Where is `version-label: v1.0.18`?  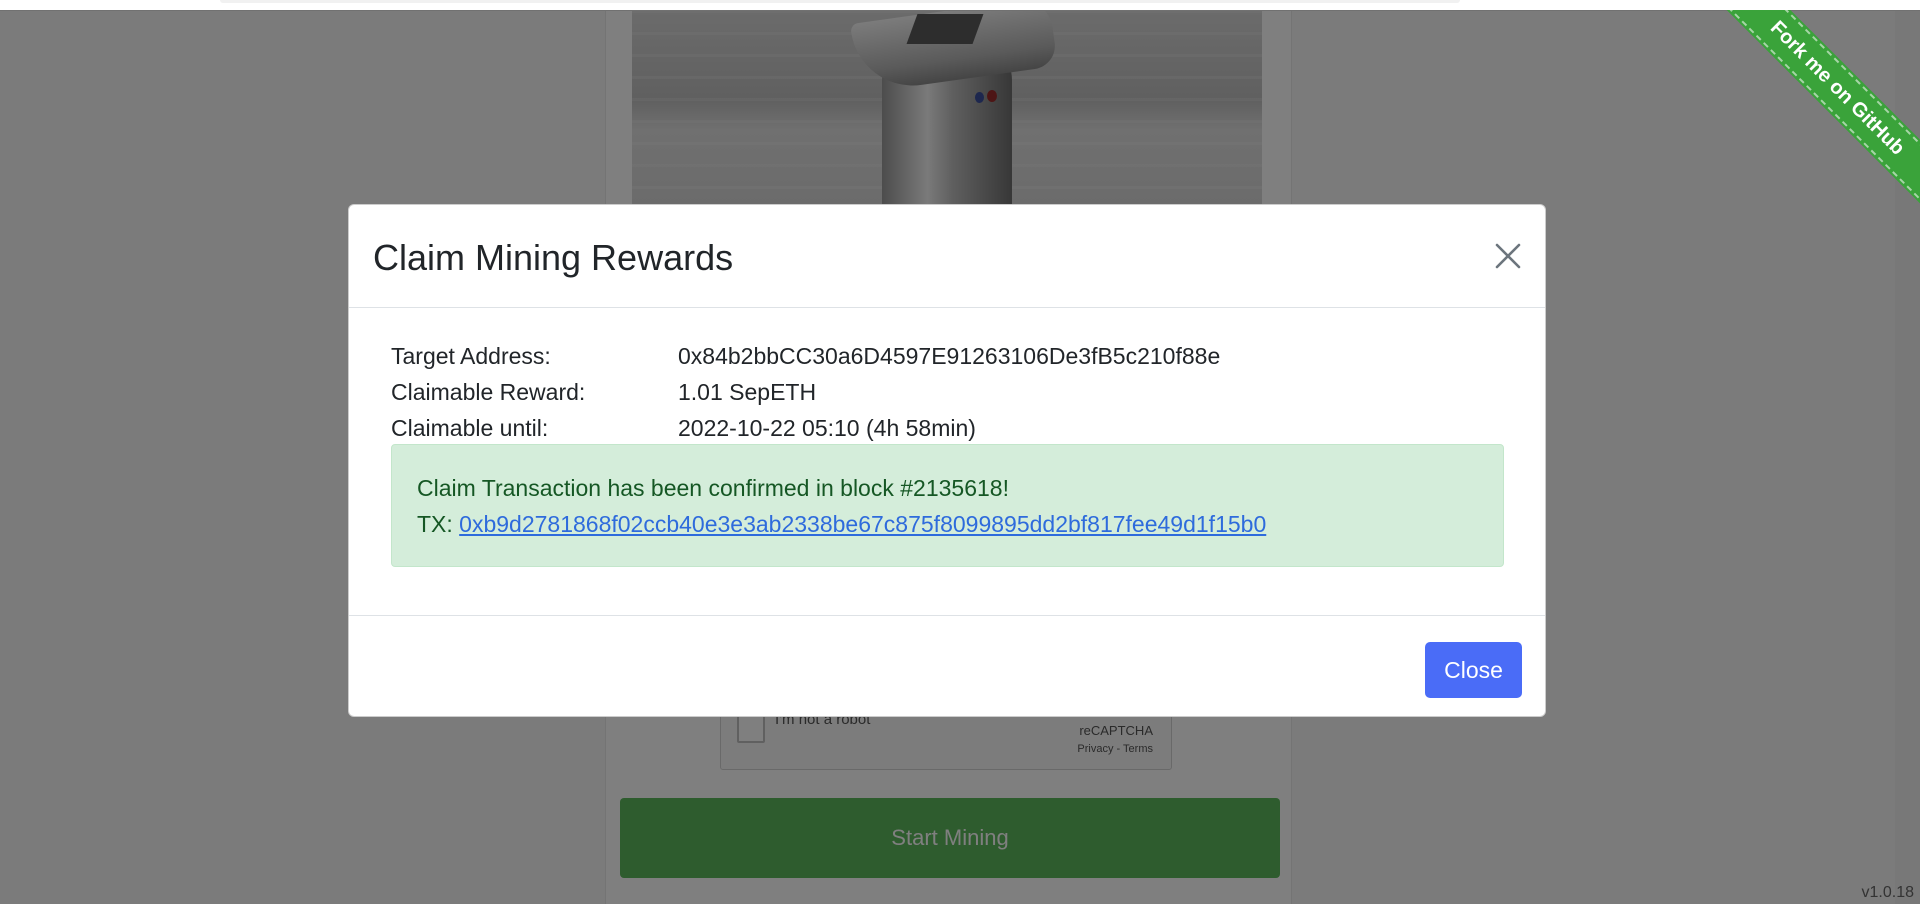 version-label: v1.0.18 is located at coordinates (1887, 892).